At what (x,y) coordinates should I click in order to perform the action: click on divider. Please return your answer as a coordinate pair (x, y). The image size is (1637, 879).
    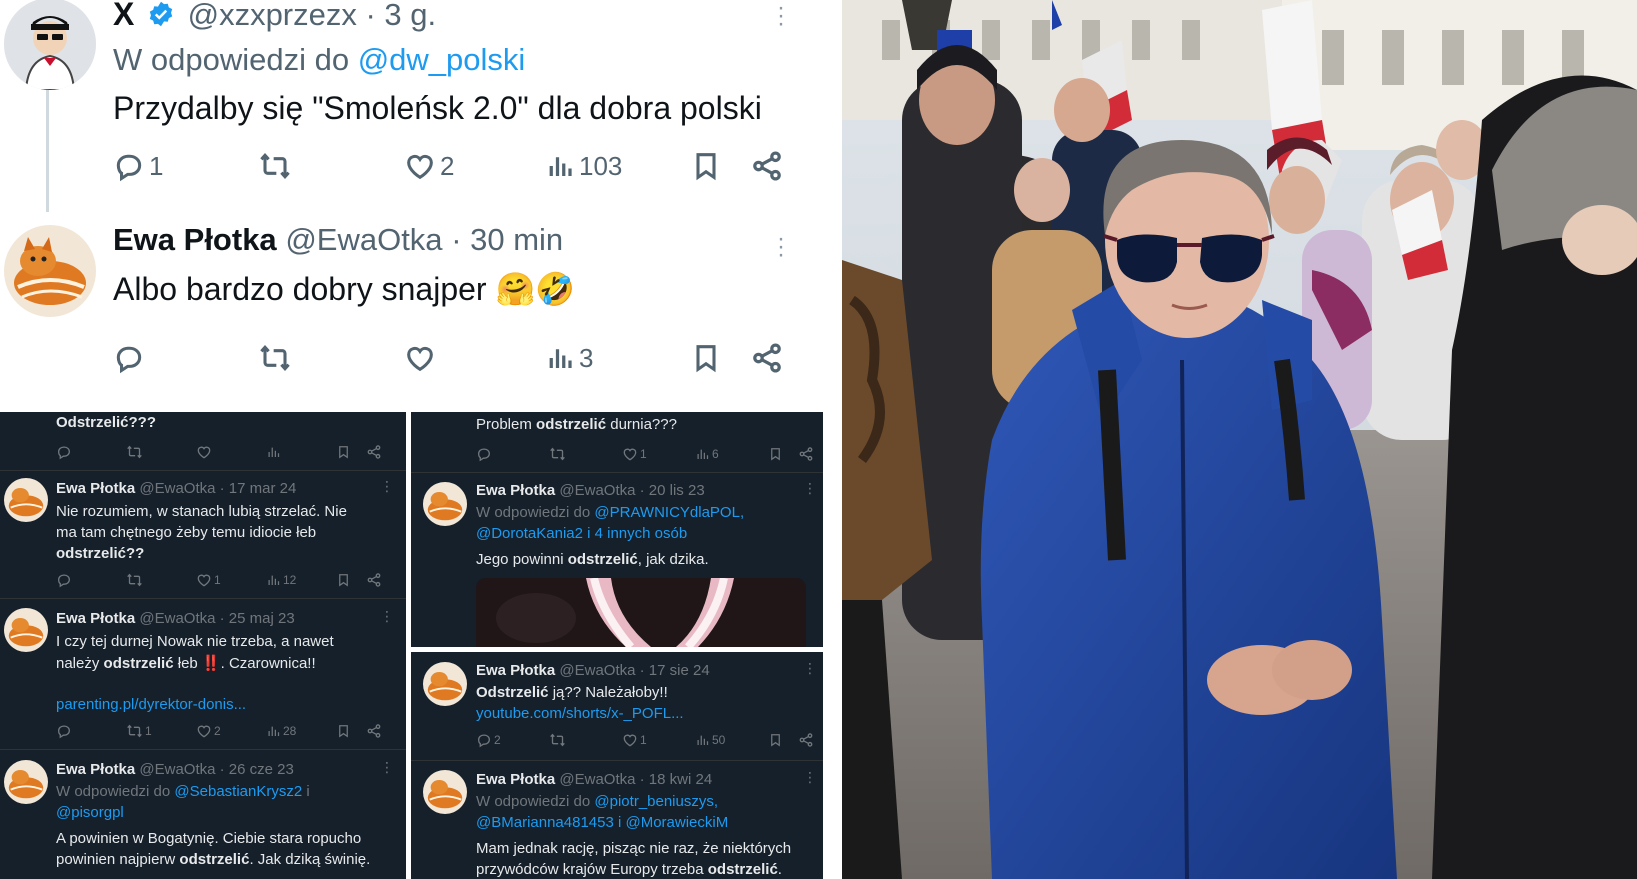
    Looking at the image, I should click on (617, 760).